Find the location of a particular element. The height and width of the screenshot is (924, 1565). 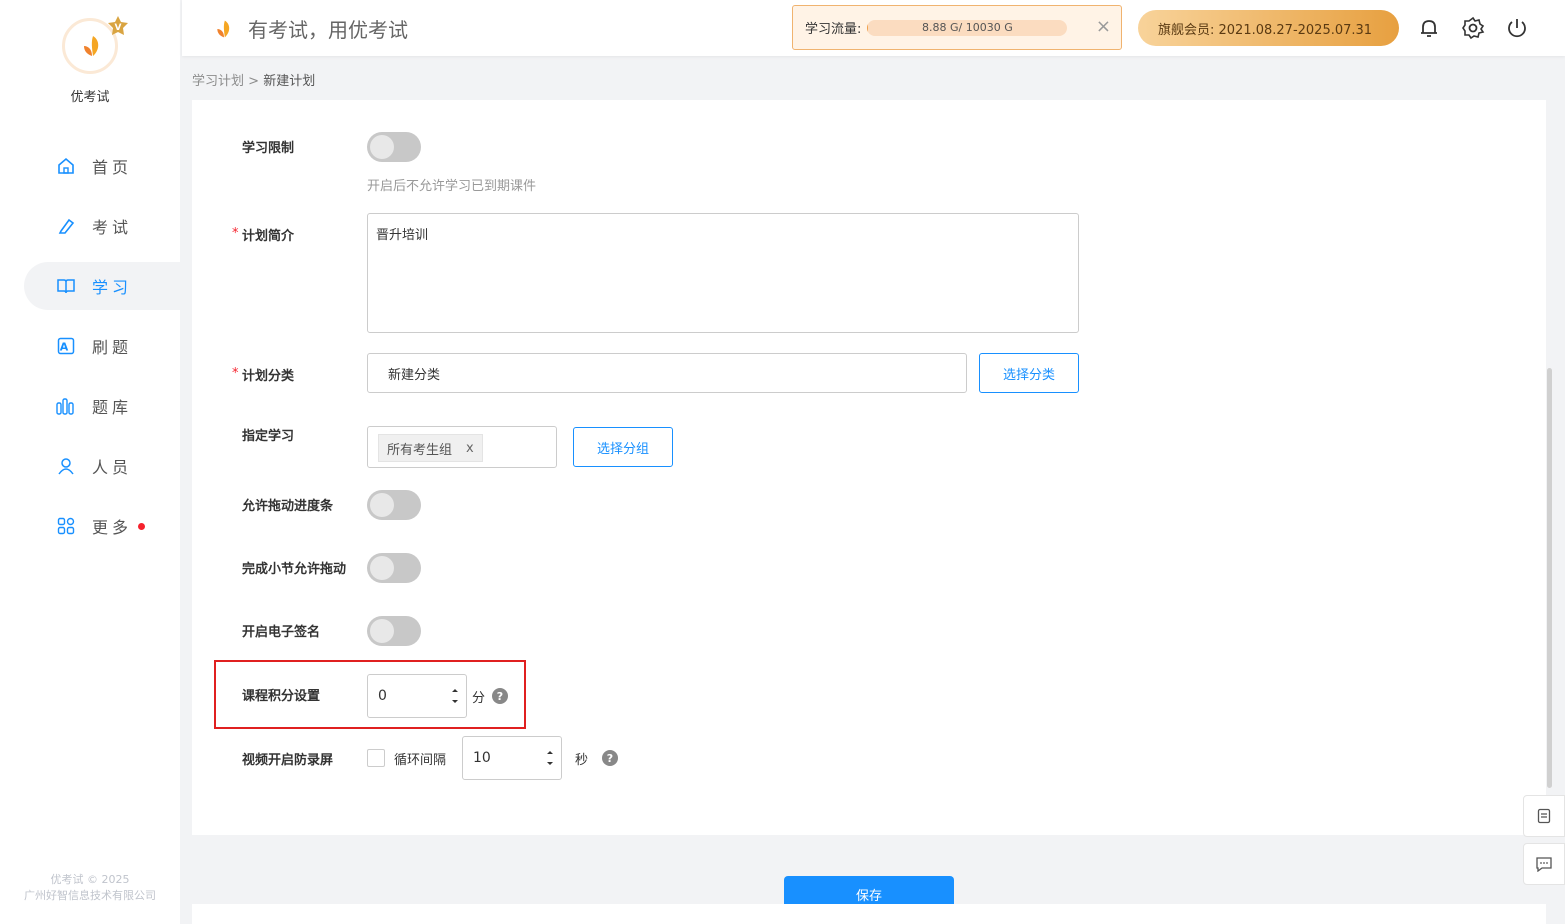

notification-dot is located at coordinates (142, 526).